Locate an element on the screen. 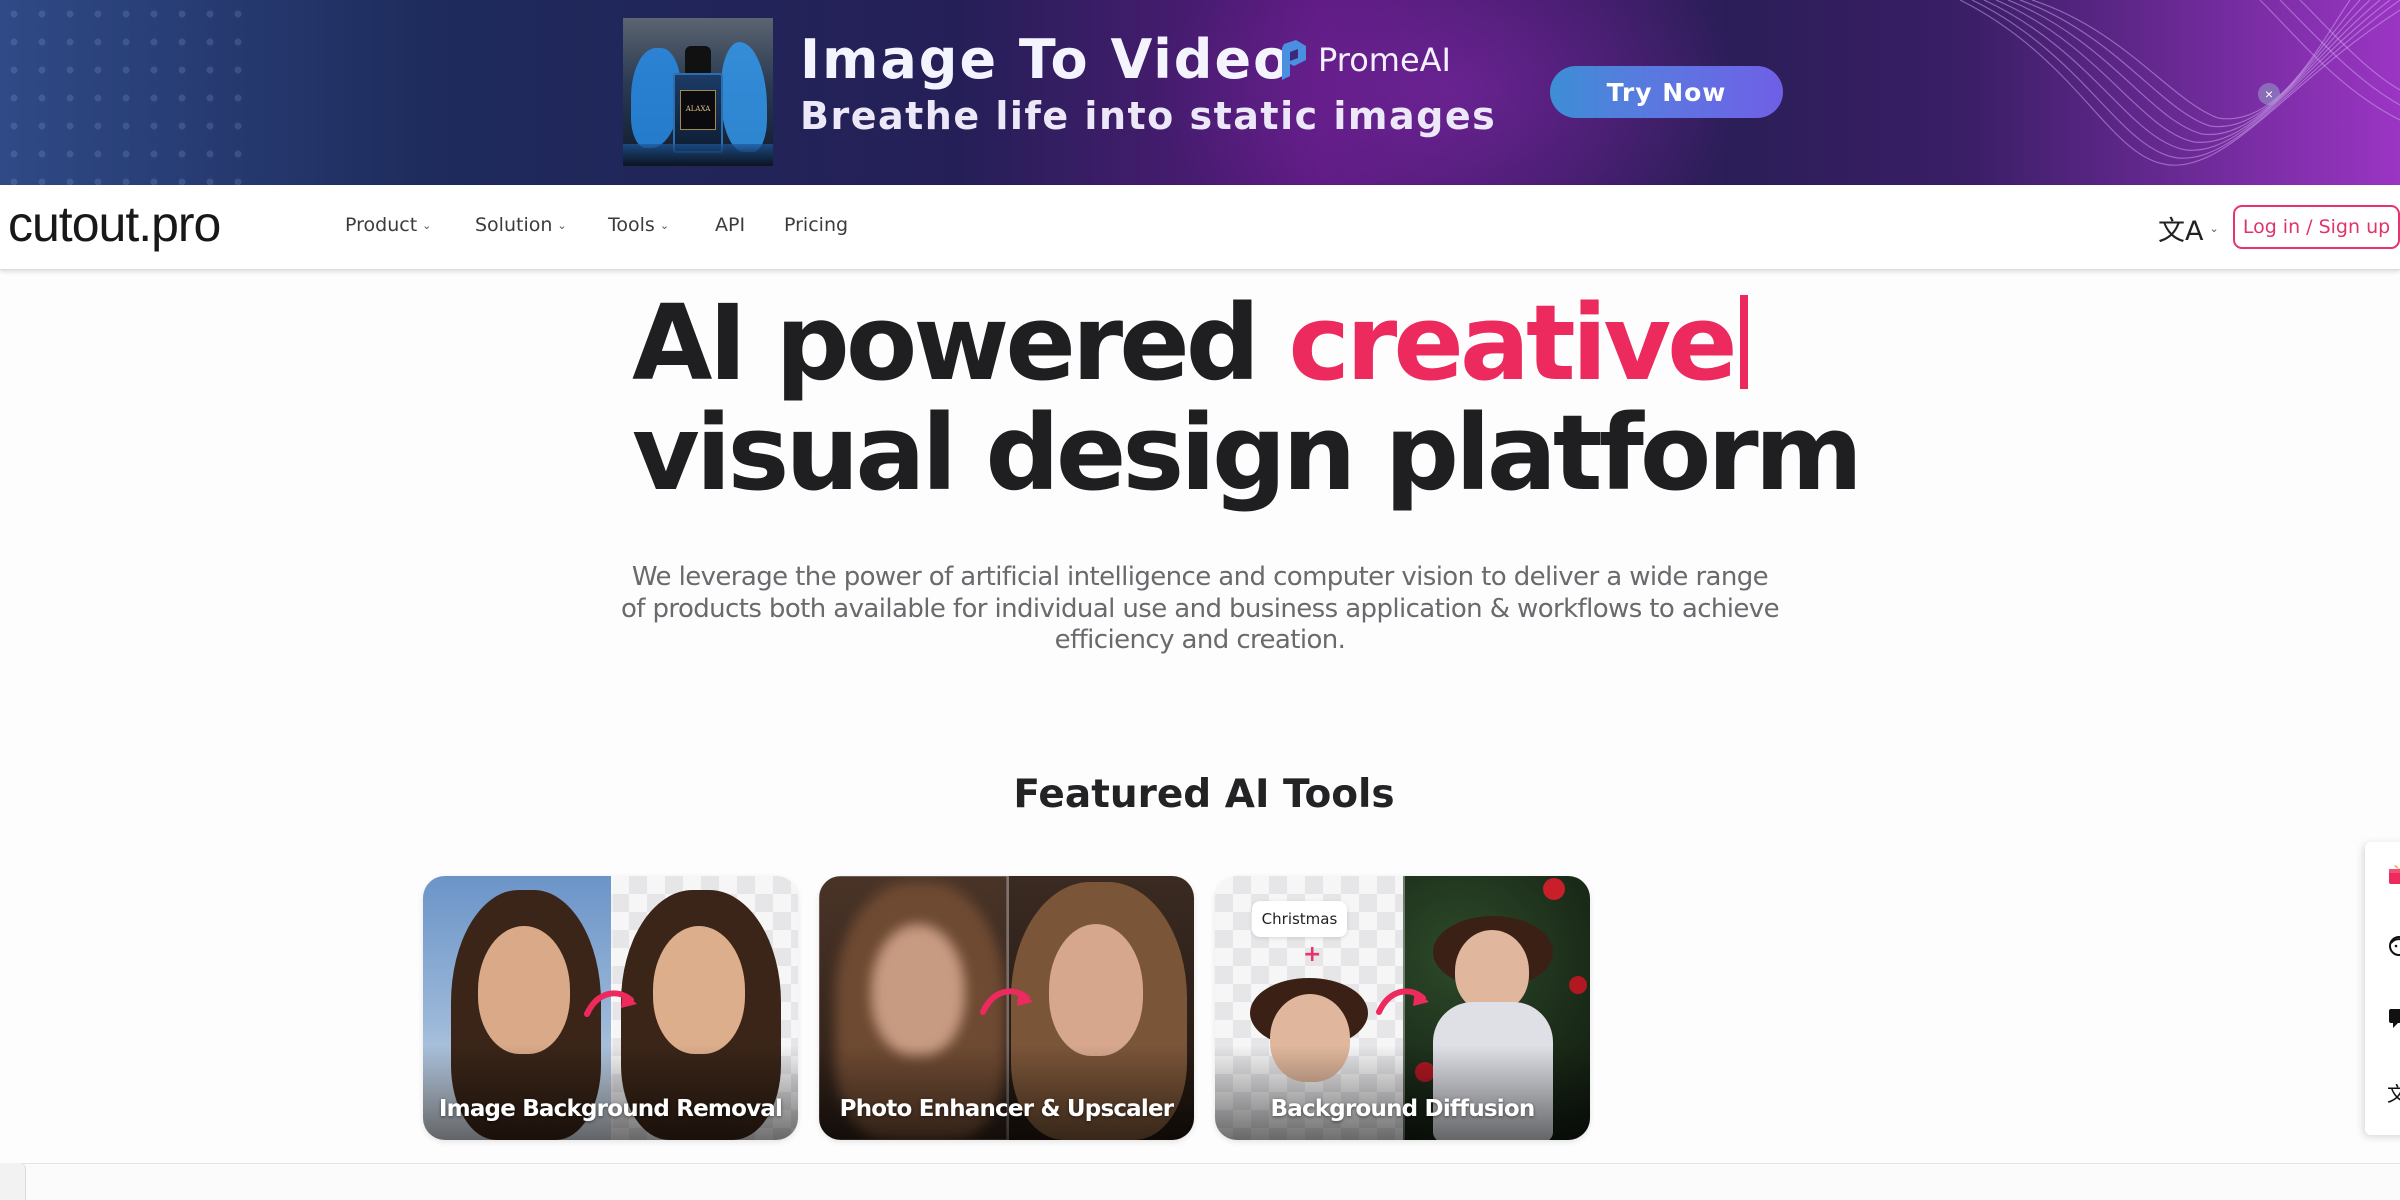 The height and width of the screenshot is (1200, 2400). site-logo: cutout.pro is located at coordinates (114, 224).